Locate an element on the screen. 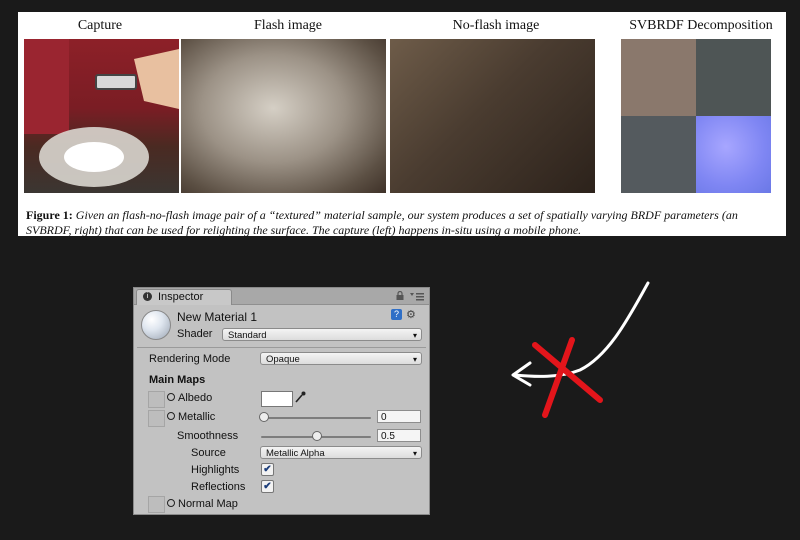 Image resolution: width=800 pixels, height=540 pixels. highlights-checkbox: ✔ is located at coordinates (267, 469).